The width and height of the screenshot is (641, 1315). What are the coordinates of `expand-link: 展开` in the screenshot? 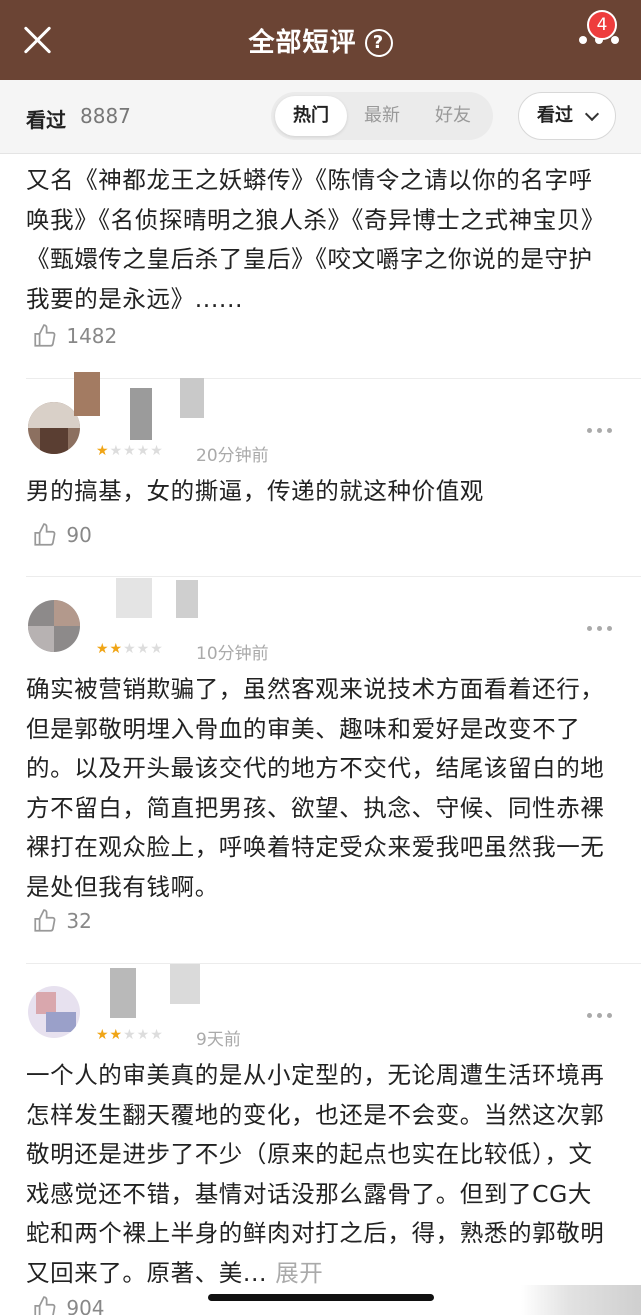 It's located at (299, 1273).